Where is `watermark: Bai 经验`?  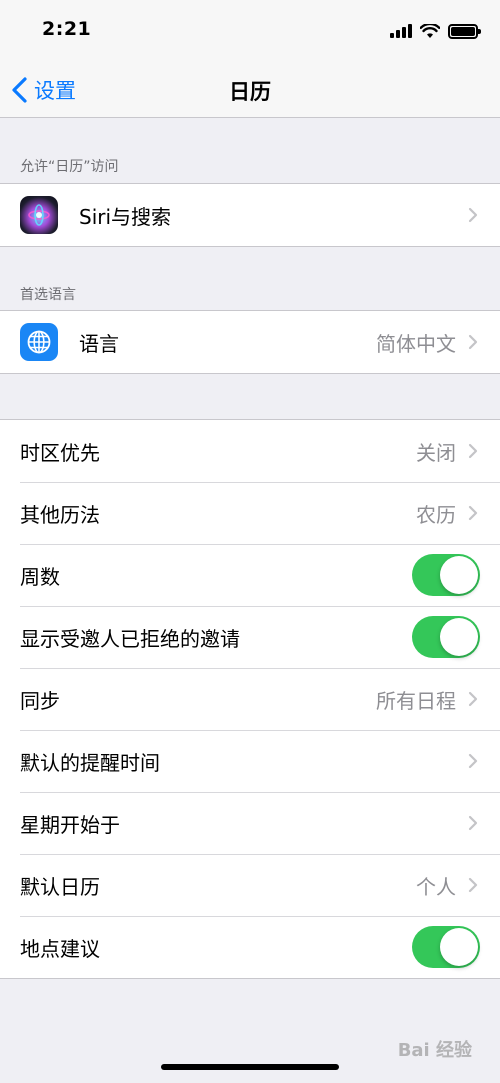
watermark: Bai 经验 is located at coordinates (434, 1050).